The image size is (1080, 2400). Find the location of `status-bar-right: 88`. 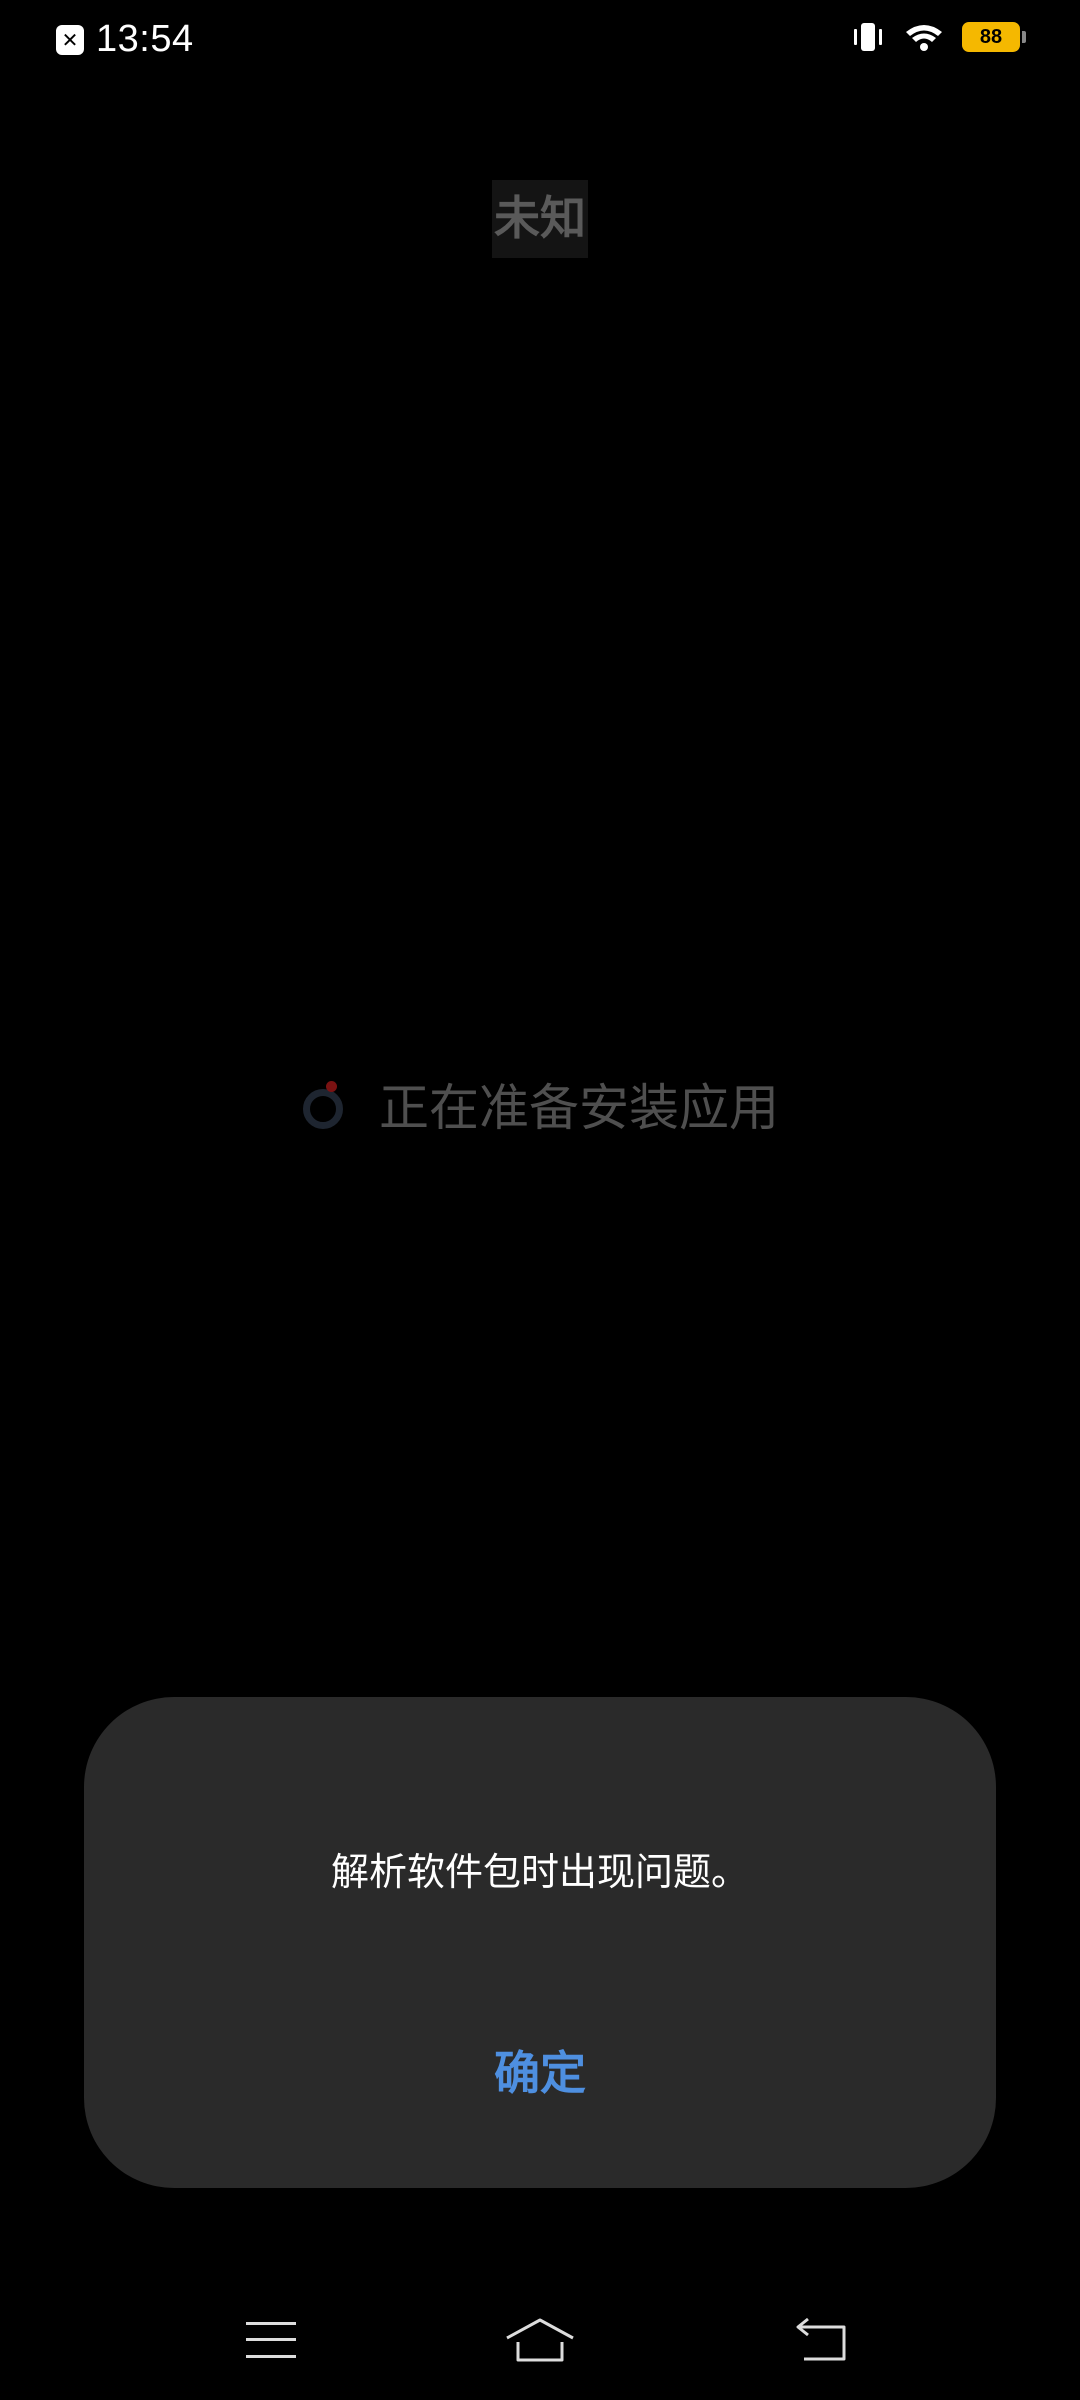

status-bar-right: 88 is located at coordinates (938, 37).